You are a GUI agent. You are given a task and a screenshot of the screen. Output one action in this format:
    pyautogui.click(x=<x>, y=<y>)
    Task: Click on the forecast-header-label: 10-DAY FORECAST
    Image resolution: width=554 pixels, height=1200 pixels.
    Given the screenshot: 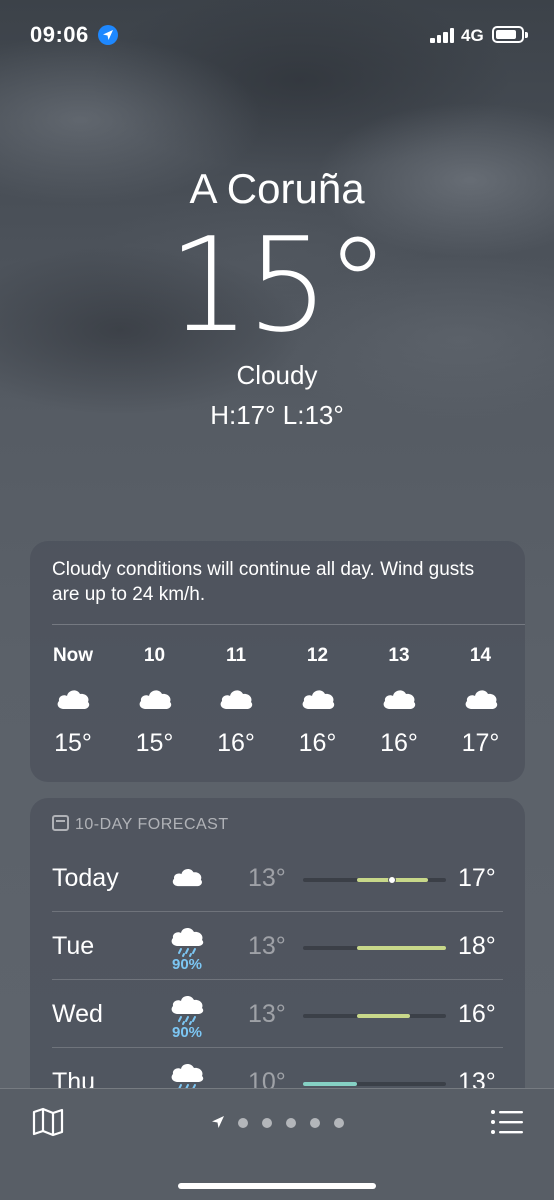 What is the action you would take?
    pyautogui.click(x=152, y=824)
    